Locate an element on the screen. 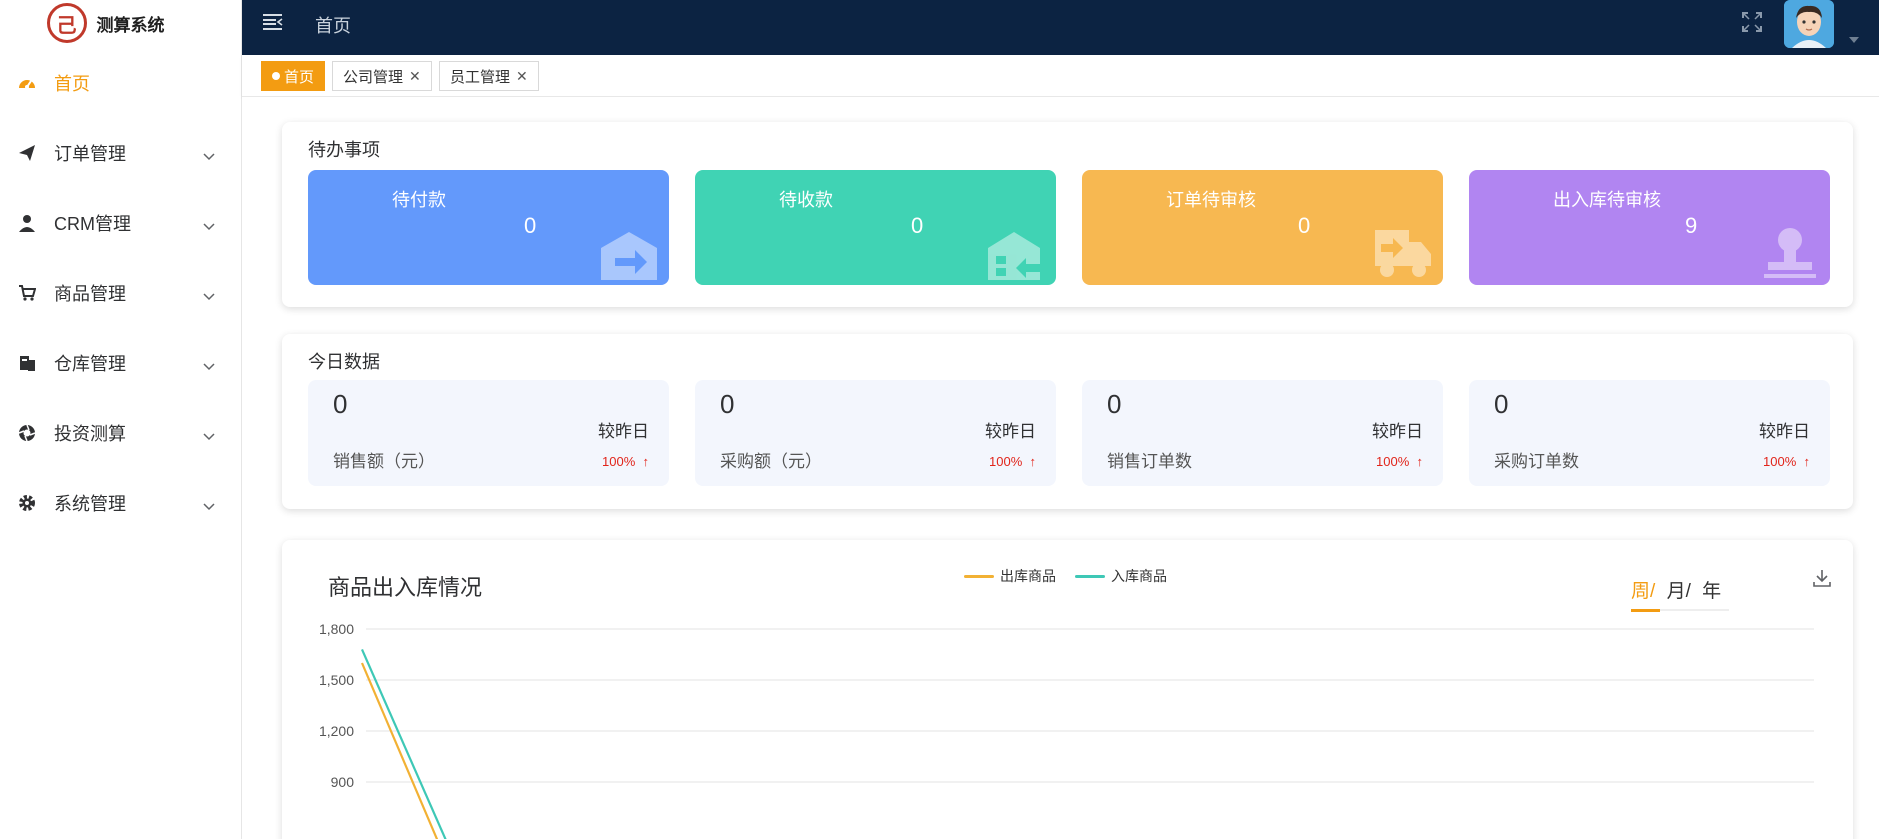 This screenshot has height=839, width=1879. tag-label: 员工管理 is located at coordinates (480, 77).